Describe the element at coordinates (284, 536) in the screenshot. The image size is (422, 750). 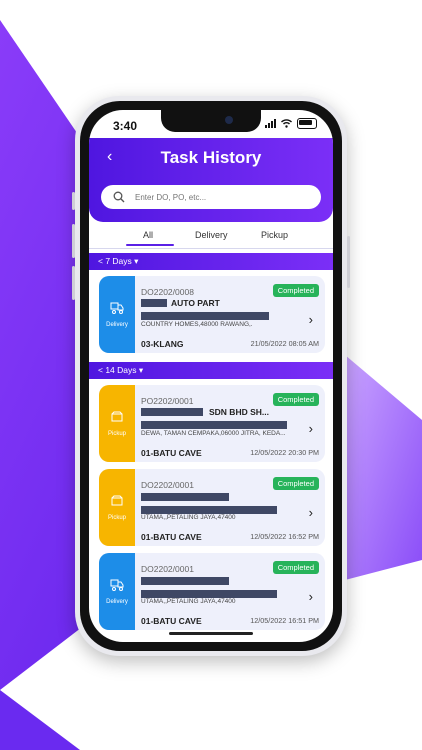
I see `datetime: 12/05/2022 16:52 PM` at that location.